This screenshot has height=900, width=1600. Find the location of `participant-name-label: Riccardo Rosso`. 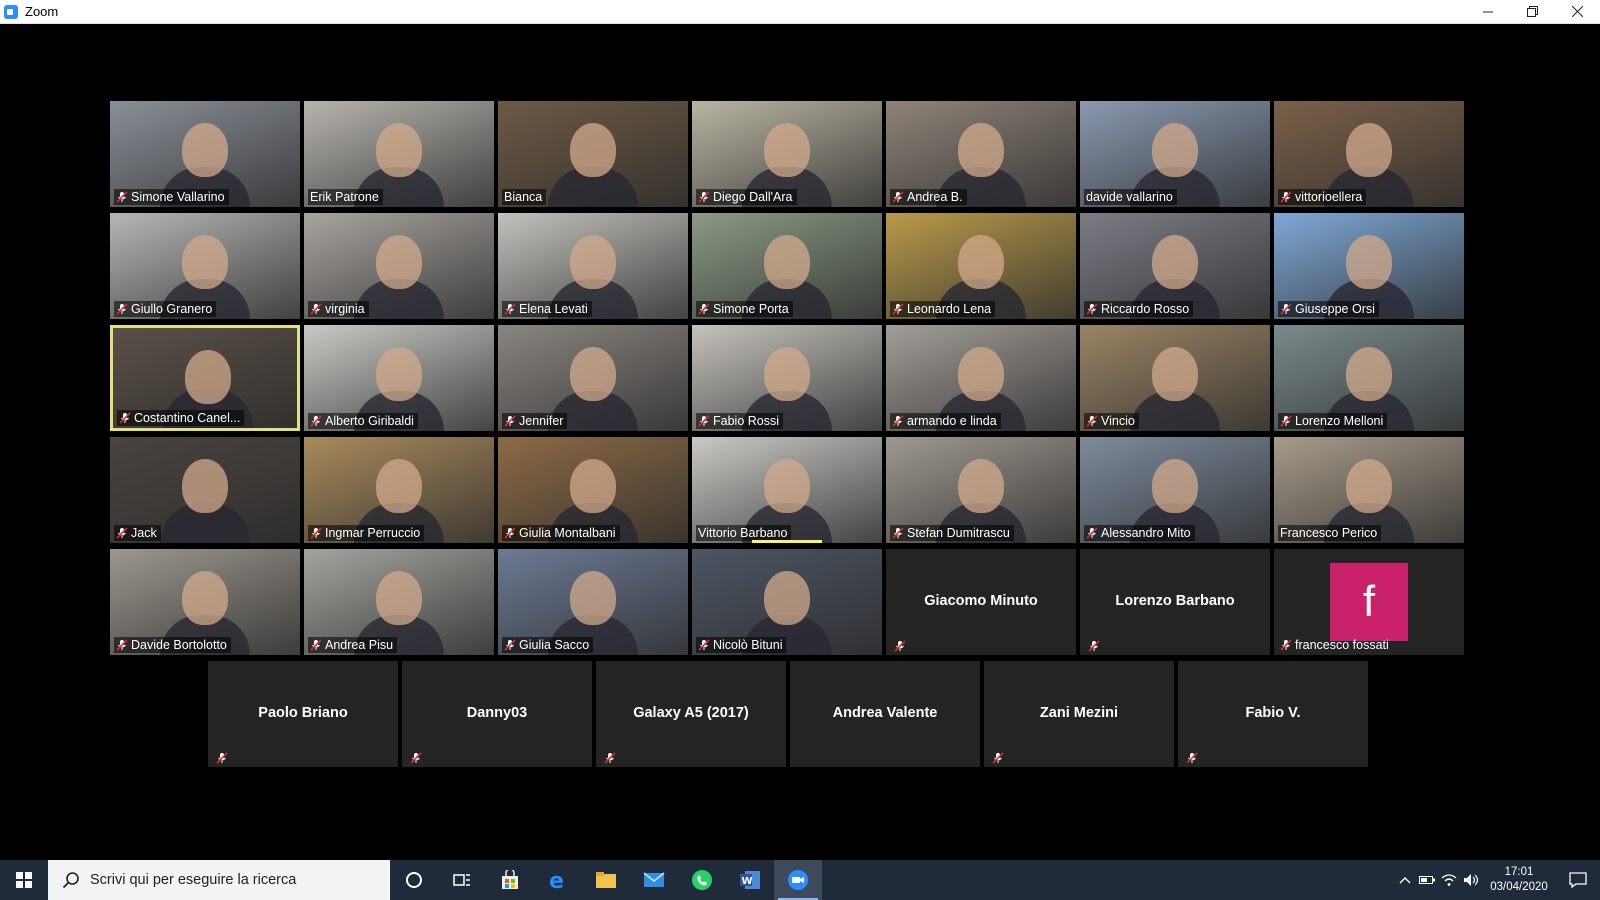

participant-name-label: Riccardo Rosso is located at coordinates (1139, 309).